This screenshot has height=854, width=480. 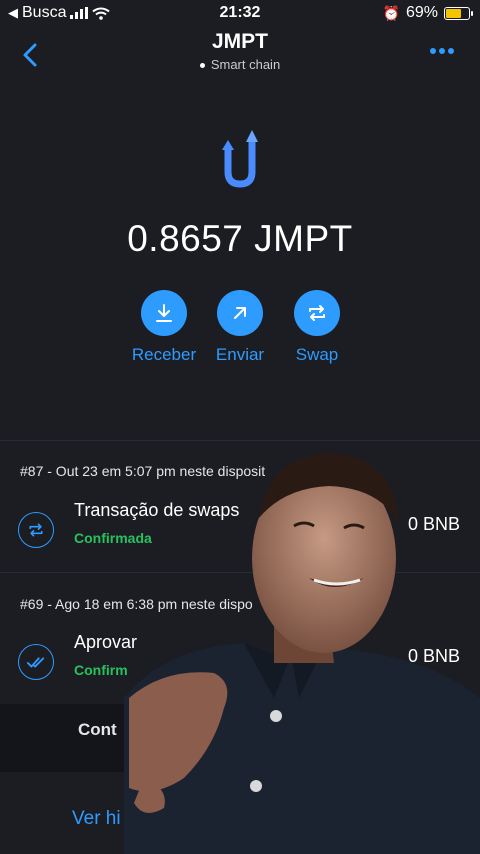 What do you see at coordinates (391, 12) in the screenshot?
I see `alarm-icon: ⏰` at bounding box center [391, 12].